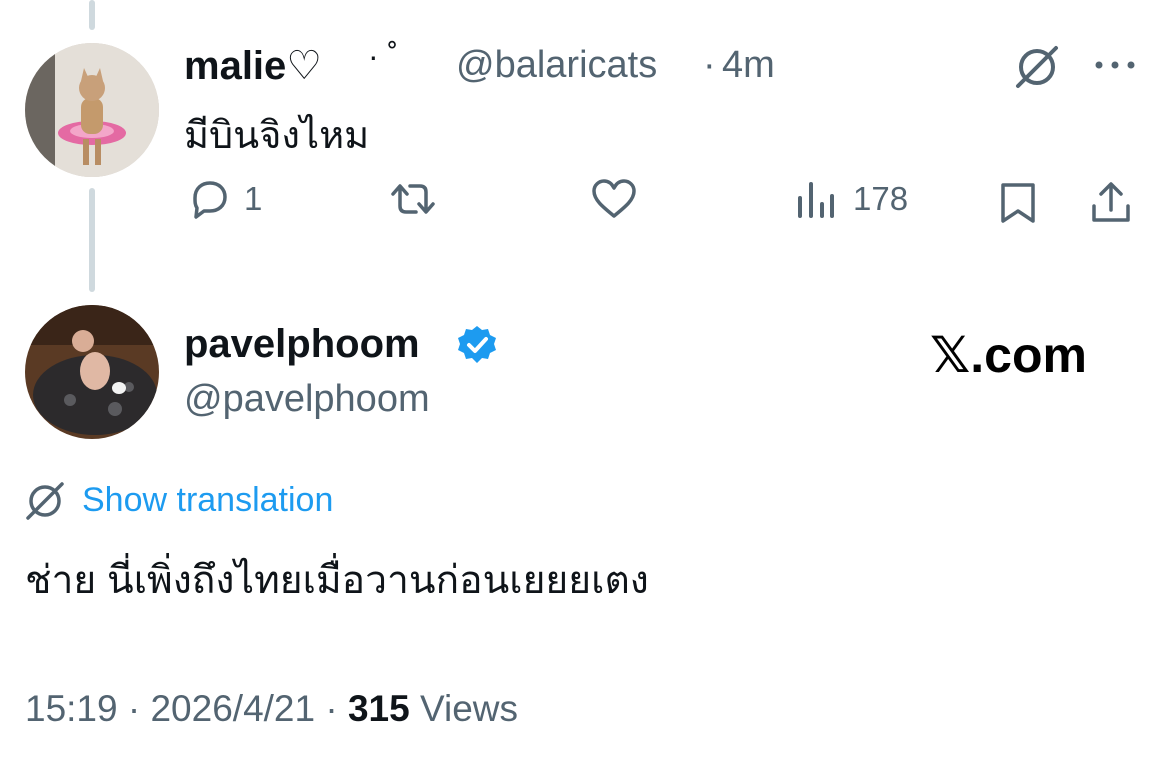 This screenshot has height=772, width=1169. What do you see at coordinates (748, 65) in the screenshot?
I see `timestamp: 4m` at bounding box center [748, 65].